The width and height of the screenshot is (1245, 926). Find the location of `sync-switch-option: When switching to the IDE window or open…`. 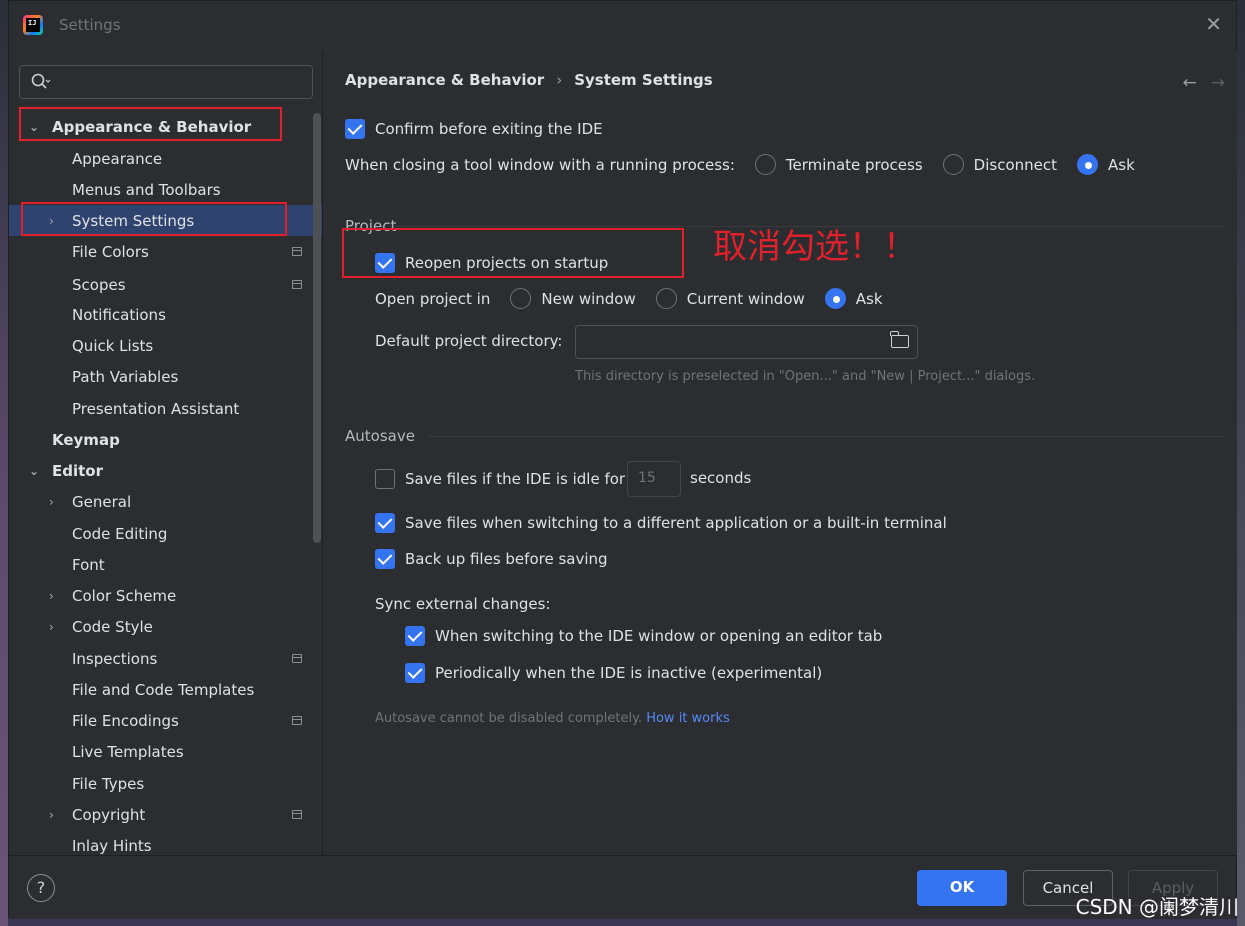

sync-switch-option: When switching to the IDE window or open… is located at coordinates (643, 636).